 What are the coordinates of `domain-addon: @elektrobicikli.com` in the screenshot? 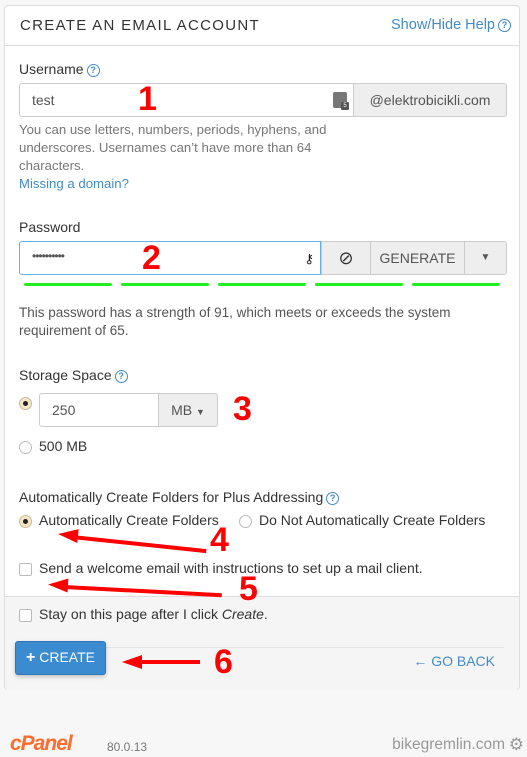 It's located at (430, 100).